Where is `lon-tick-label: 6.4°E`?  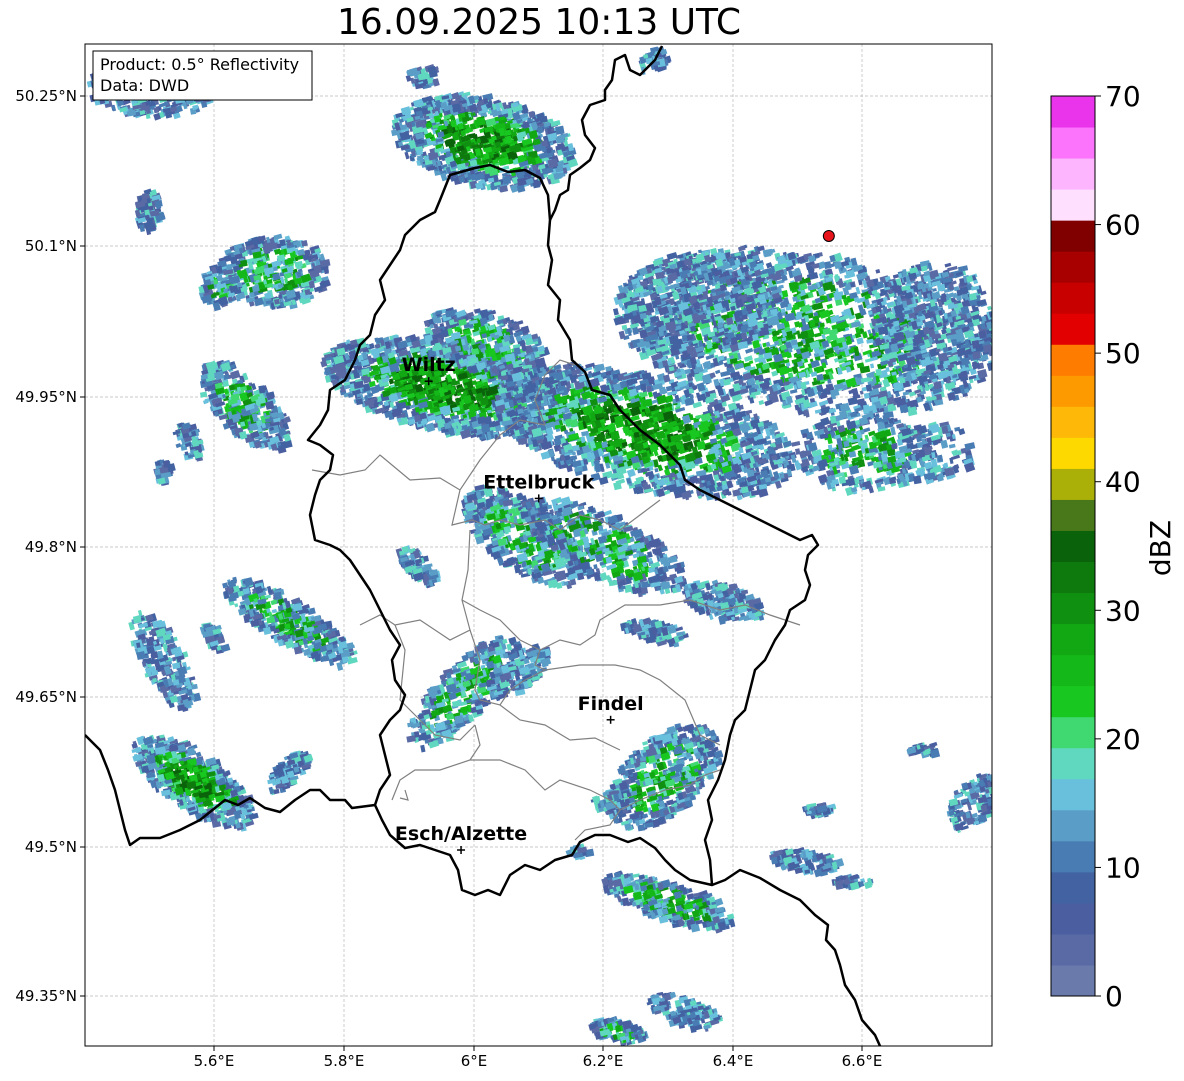 lon-tick-label: 6.4°E is located at coordinates (733, 1061).